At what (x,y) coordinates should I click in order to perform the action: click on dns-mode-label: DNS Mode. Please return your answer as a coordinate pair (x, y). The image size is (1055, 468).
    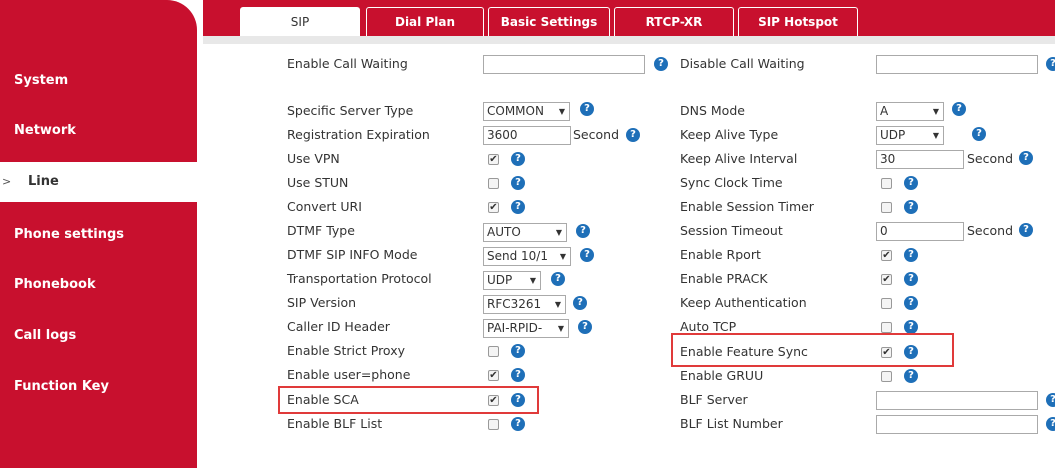
    Looking at the image, I should click on (712, 110).